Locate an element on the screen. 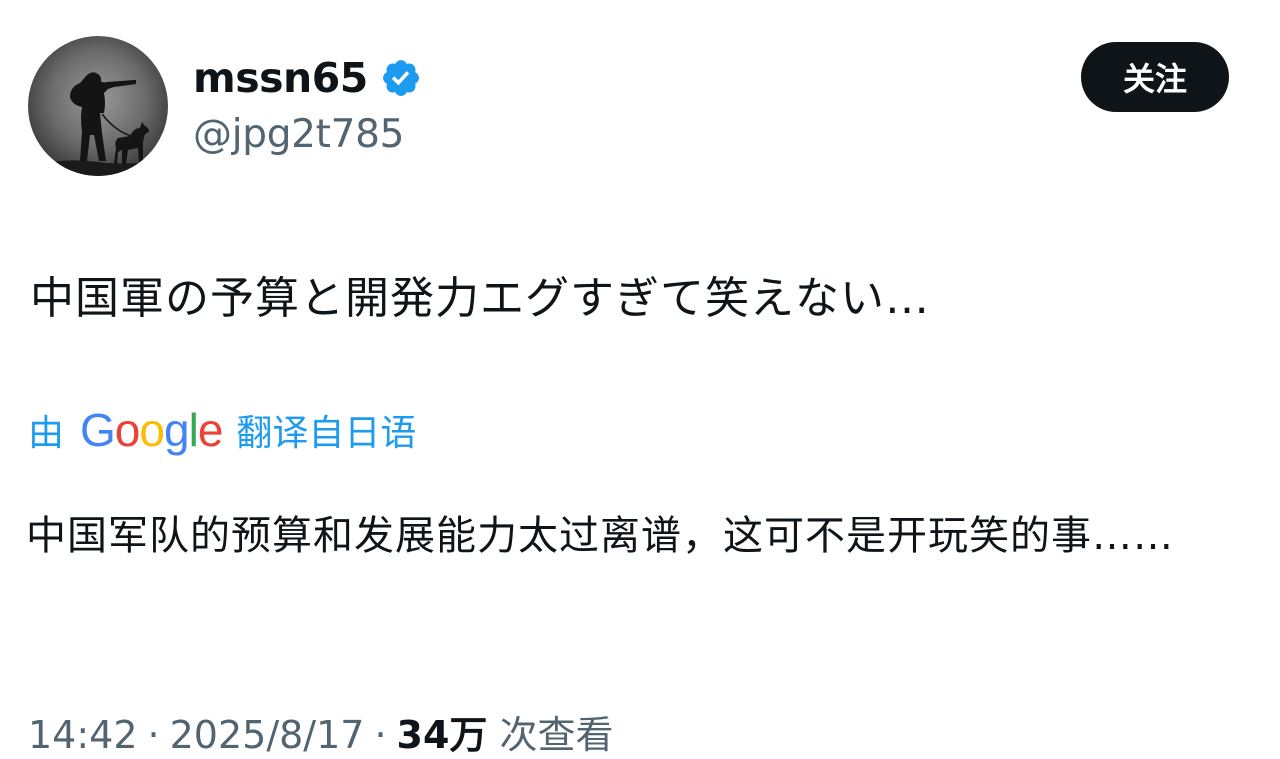 Image resolution: width=1280 pixels, height=759 pixels. views-count: 34万 is located at coordinates (442, 731).